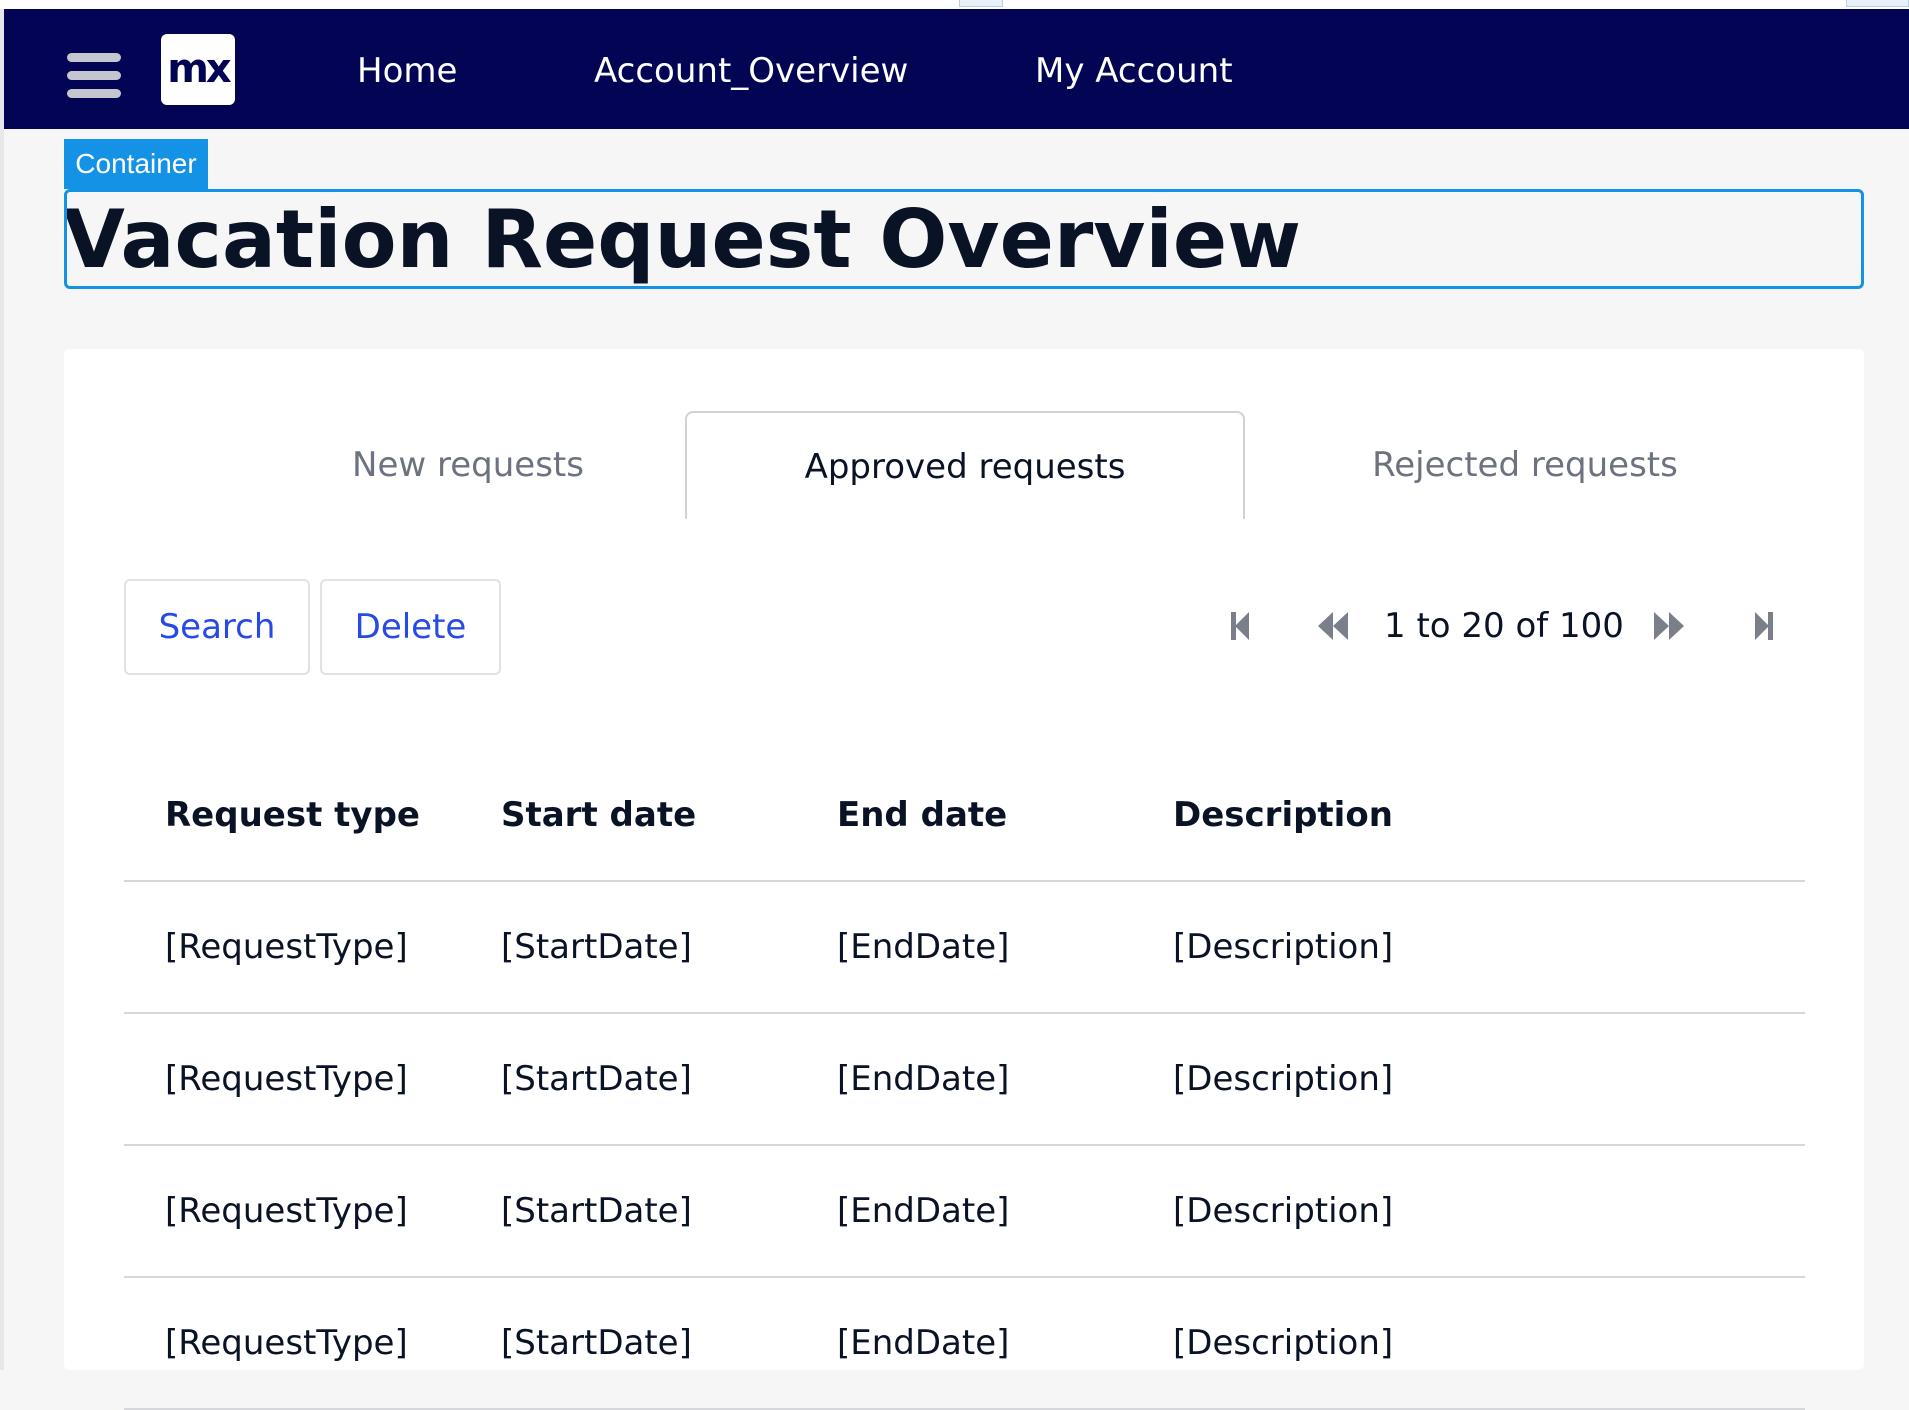 The image size is (1909, 1410). I want to click on container-selection-box: Vacation Request Overview, so click(964, 239).